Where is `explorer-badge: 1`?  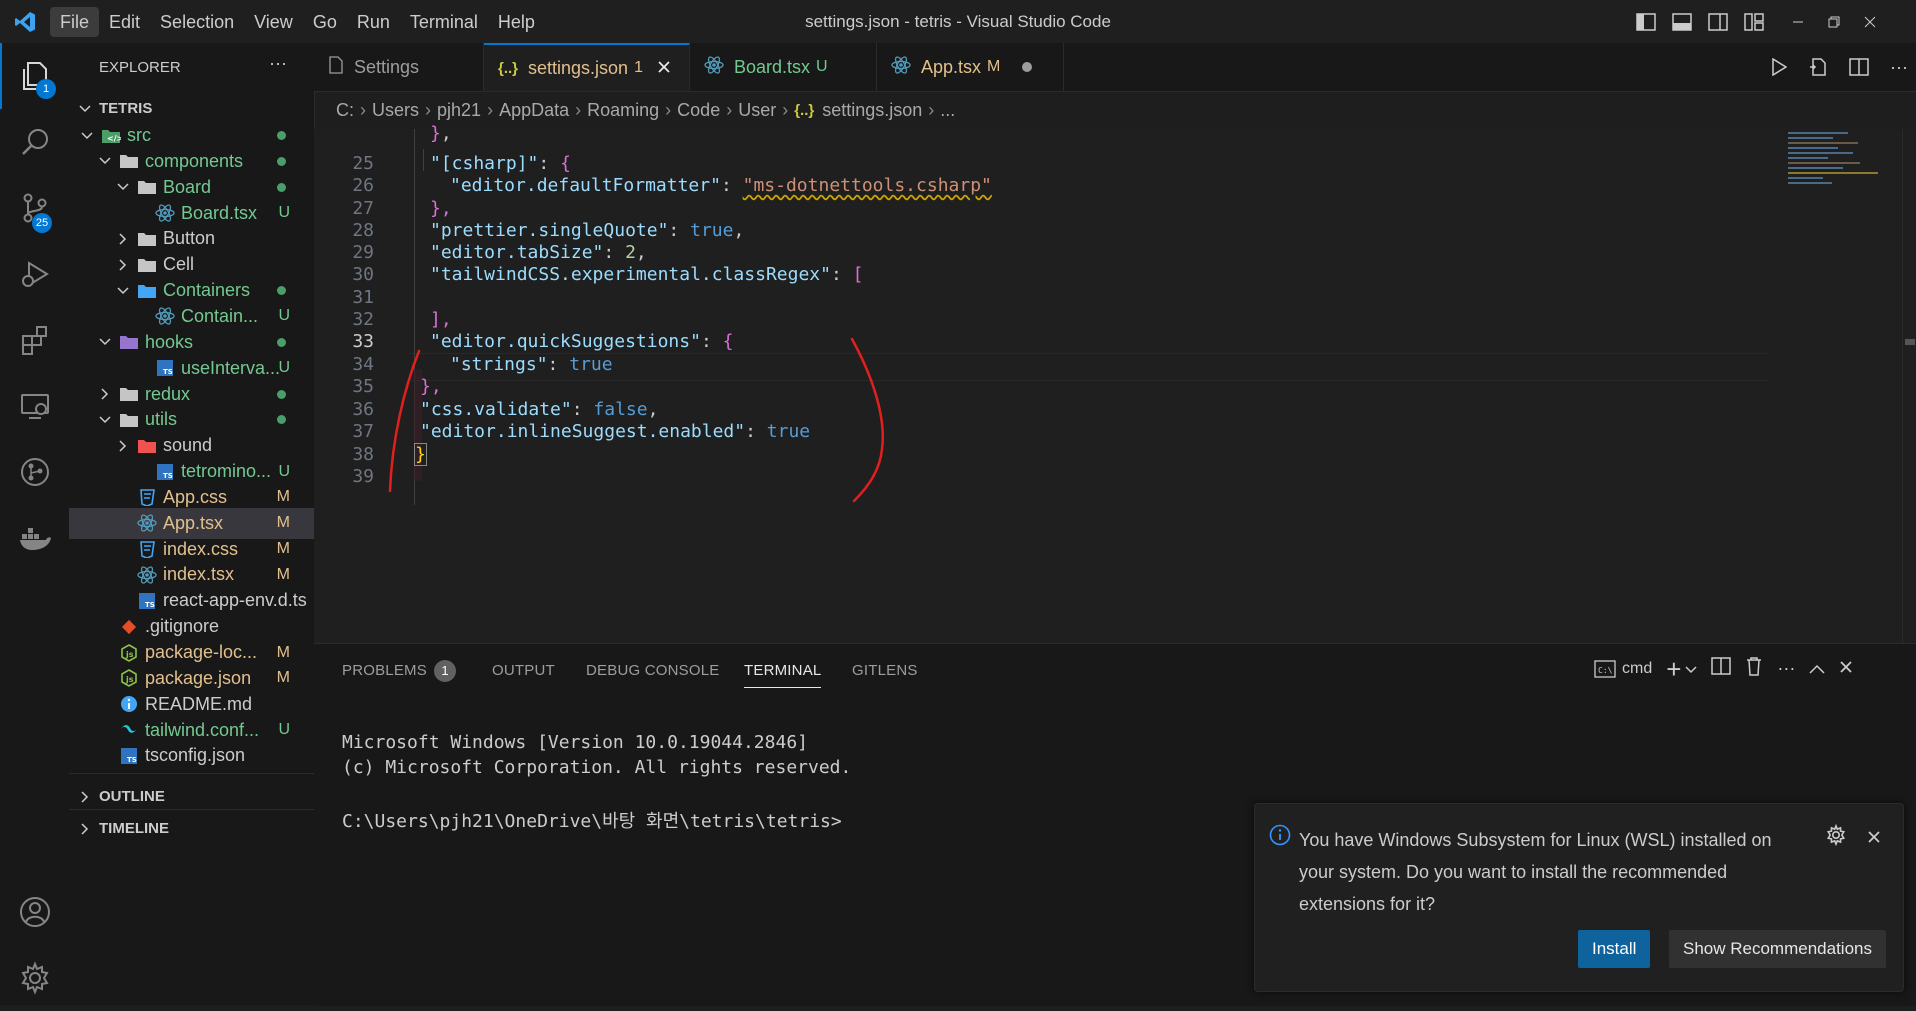
explorer-badge: 1 is located at coordinates (46, 89).